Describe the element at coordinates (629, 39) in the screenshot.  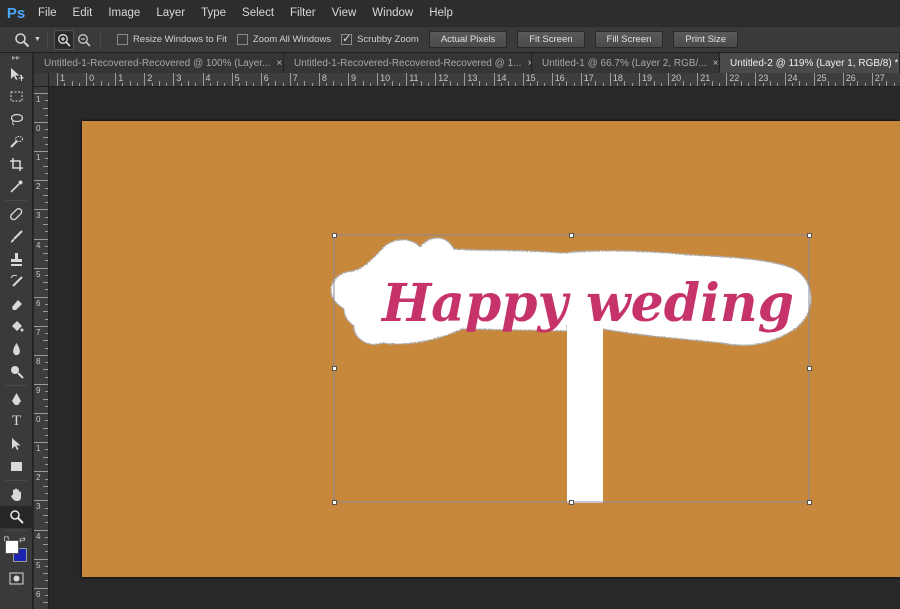
I see `fill-screen-button: Fill Screen` at that location.